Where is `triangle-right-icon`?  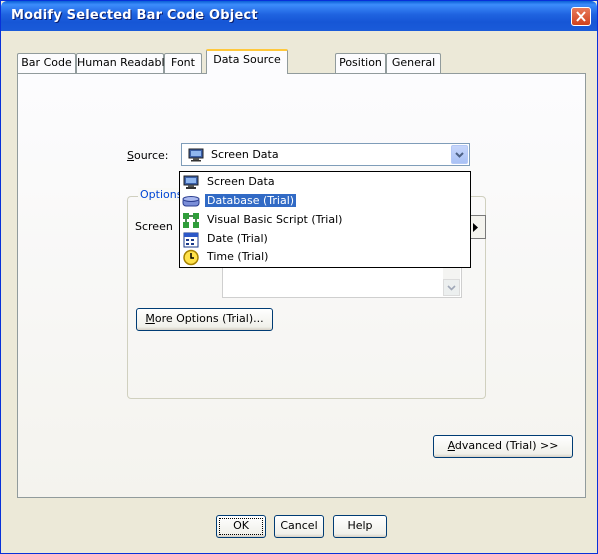 triangle-right-icon is located at coordinates (475, 227).